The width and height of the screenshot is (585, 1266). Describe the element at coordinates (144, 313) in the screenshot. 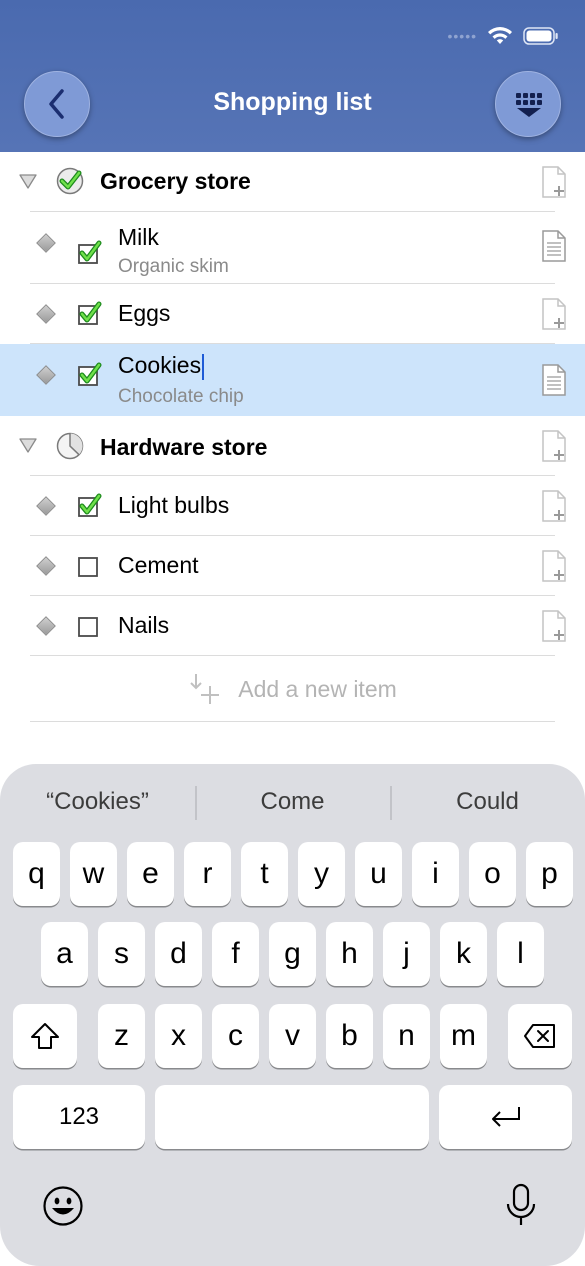

I see `item-name: Eggs` at that location.